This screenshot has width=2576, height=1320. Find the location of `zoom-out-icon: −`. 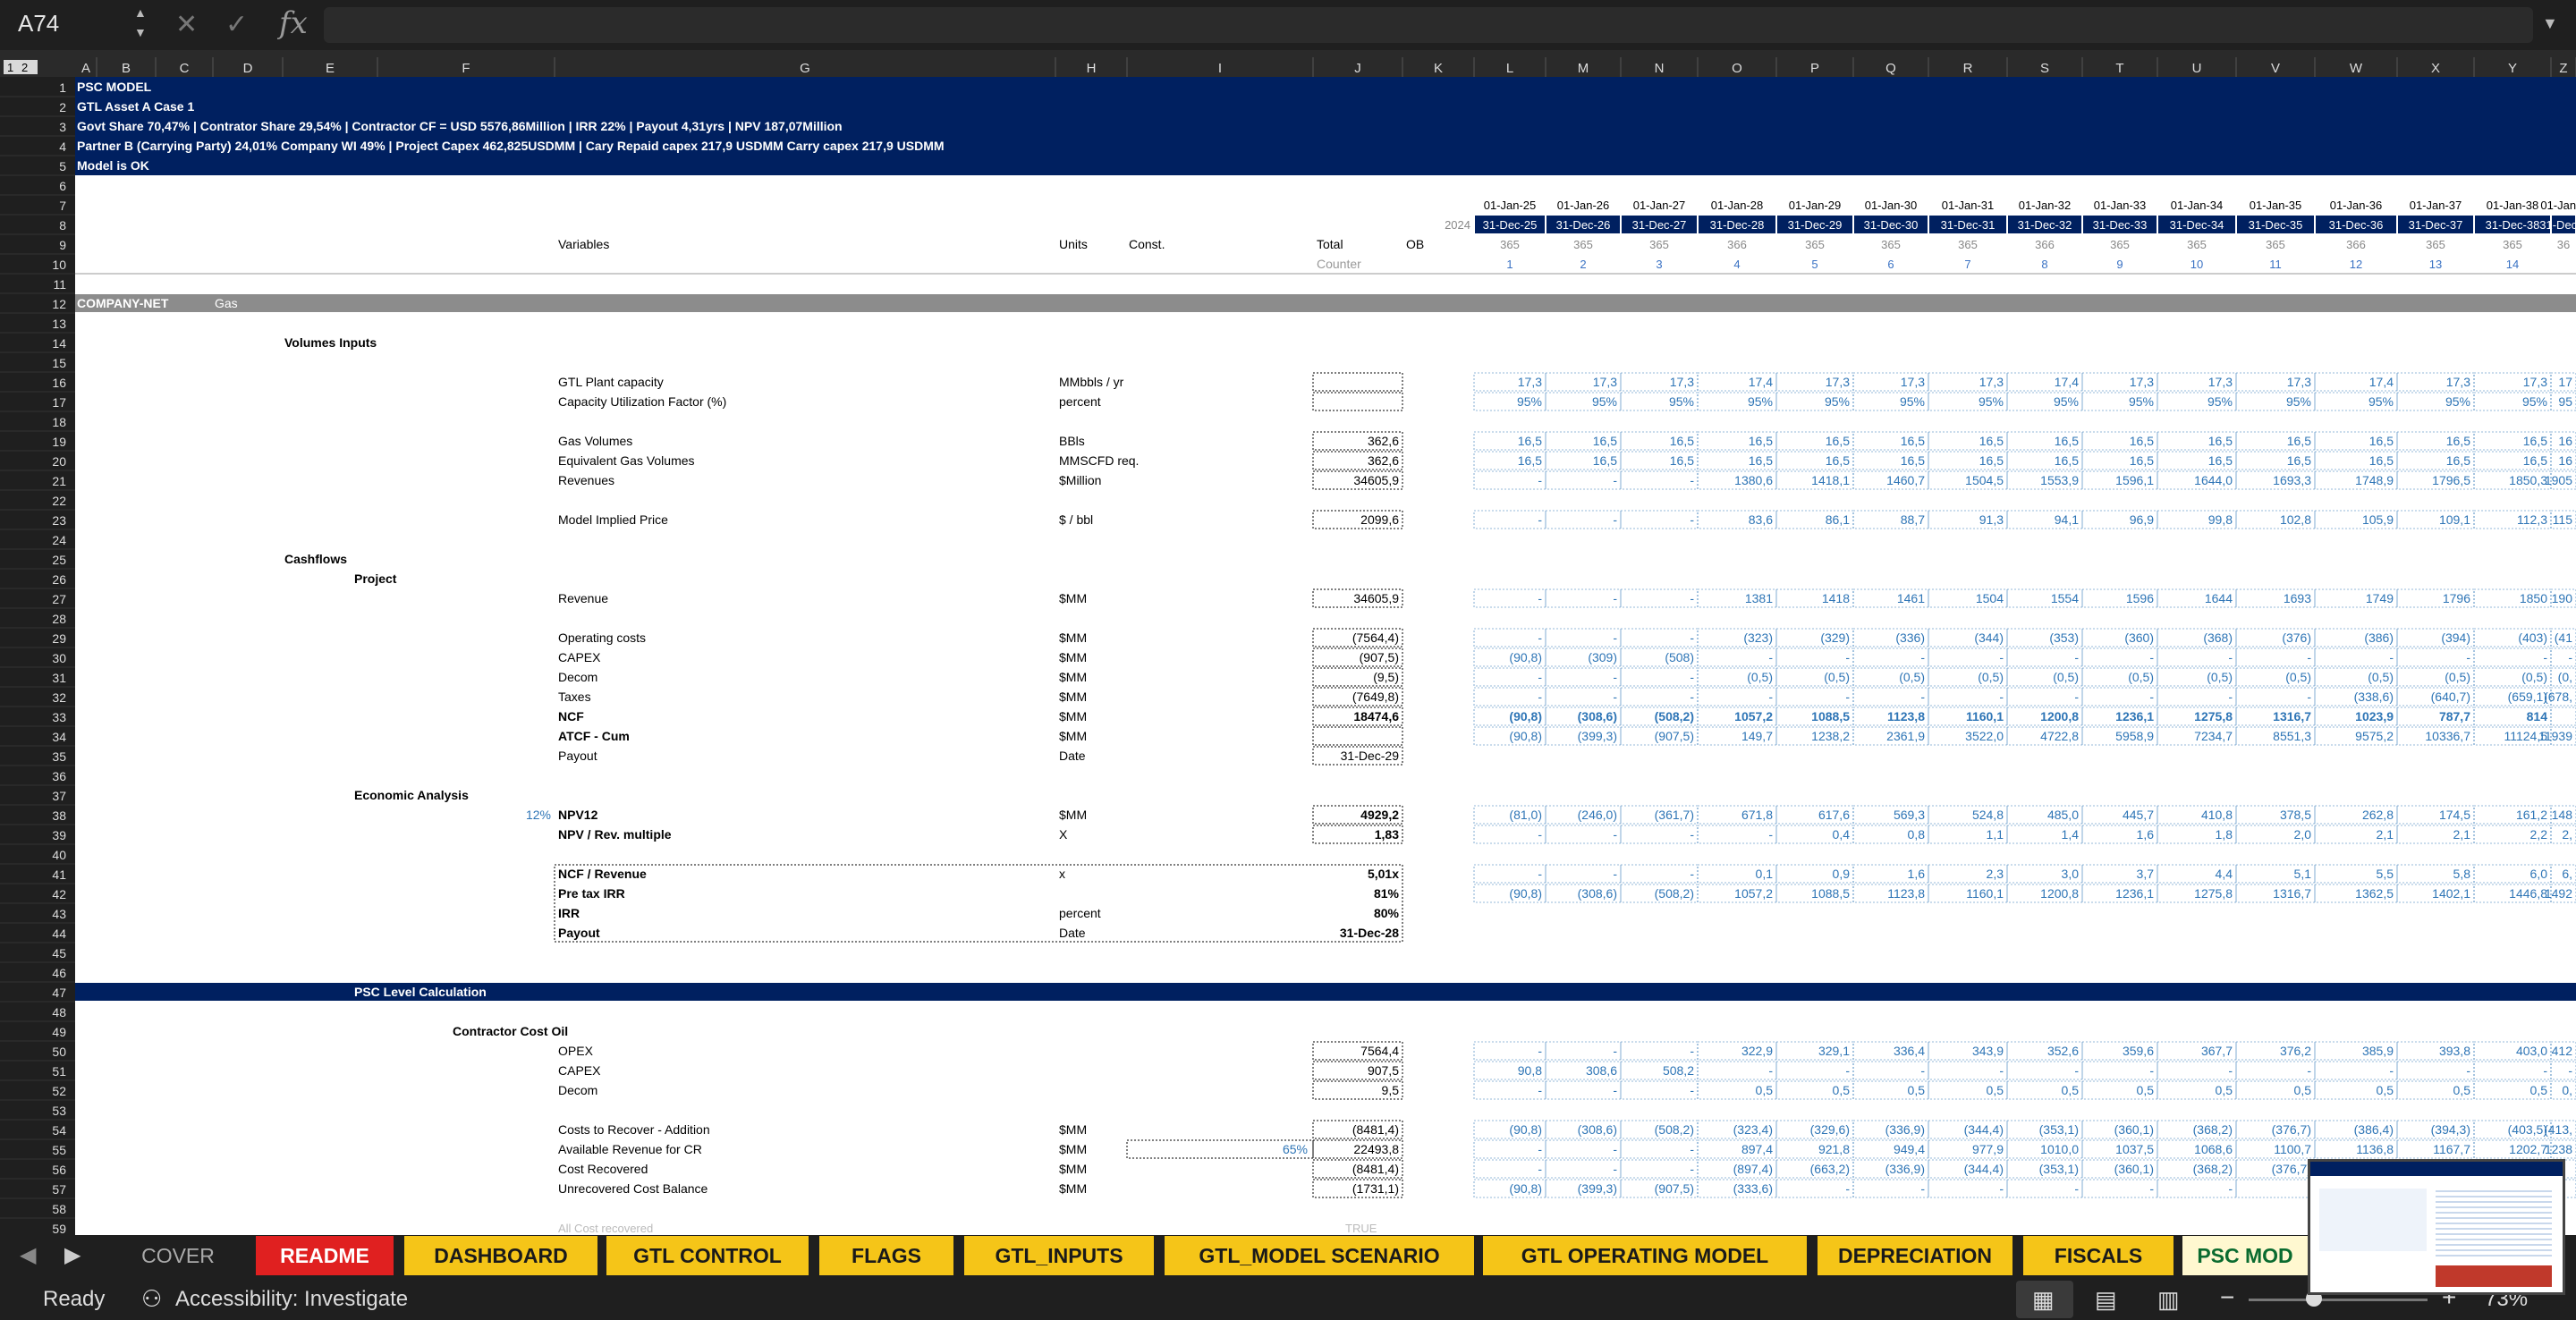

zoom-out-icon: − is located at coordinates (2227, 1297).